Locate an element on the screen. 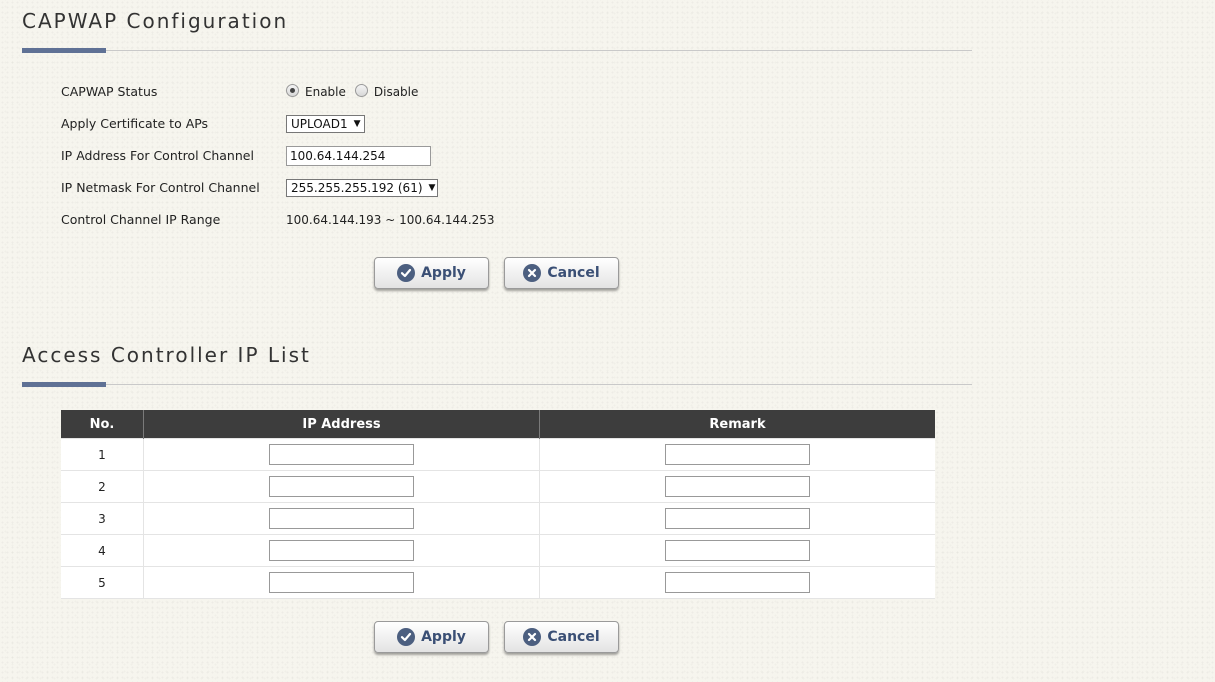  capwap-status-row: CAPWAP Status Enable Disable is located at coordinates (411, 92).